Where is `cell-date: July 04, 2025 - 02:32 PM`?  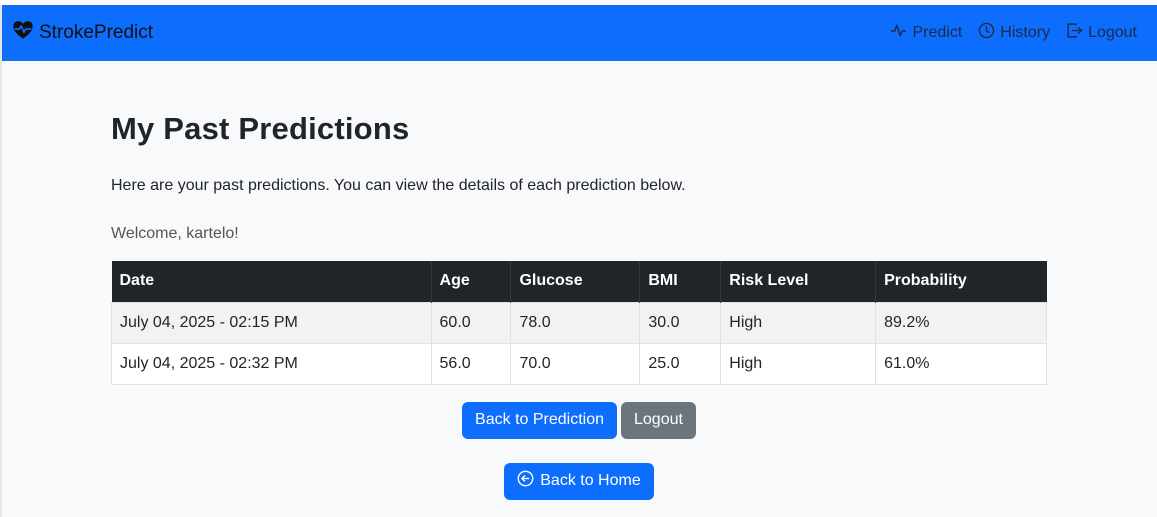
cell-date: July 04, 2025 - 02:32 PM is located at coordinates (271, 363).